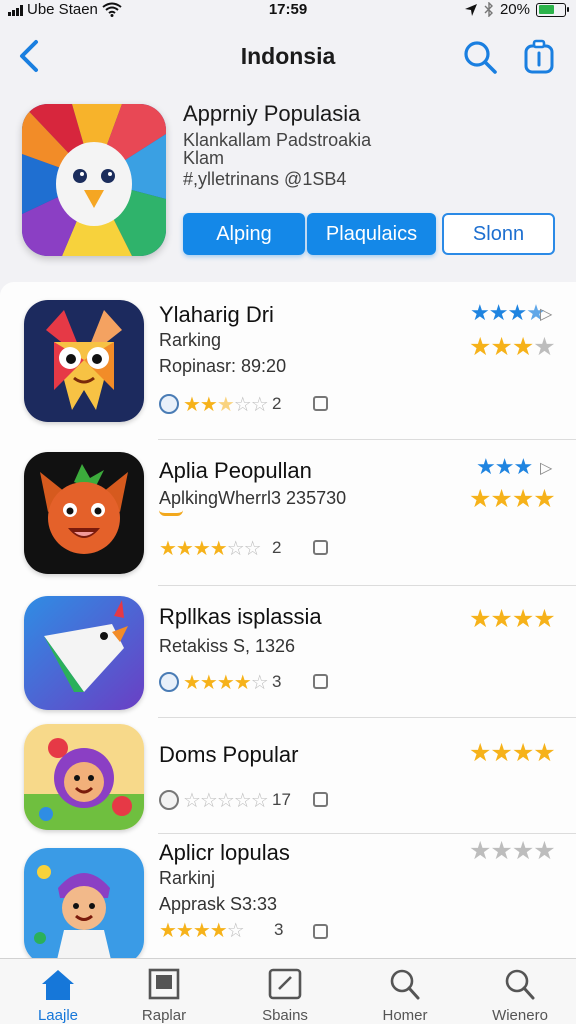  What do you see at coordinates (552, 9) in the screenshot?
I see `battery-icon` at bounding box center [552, 9].